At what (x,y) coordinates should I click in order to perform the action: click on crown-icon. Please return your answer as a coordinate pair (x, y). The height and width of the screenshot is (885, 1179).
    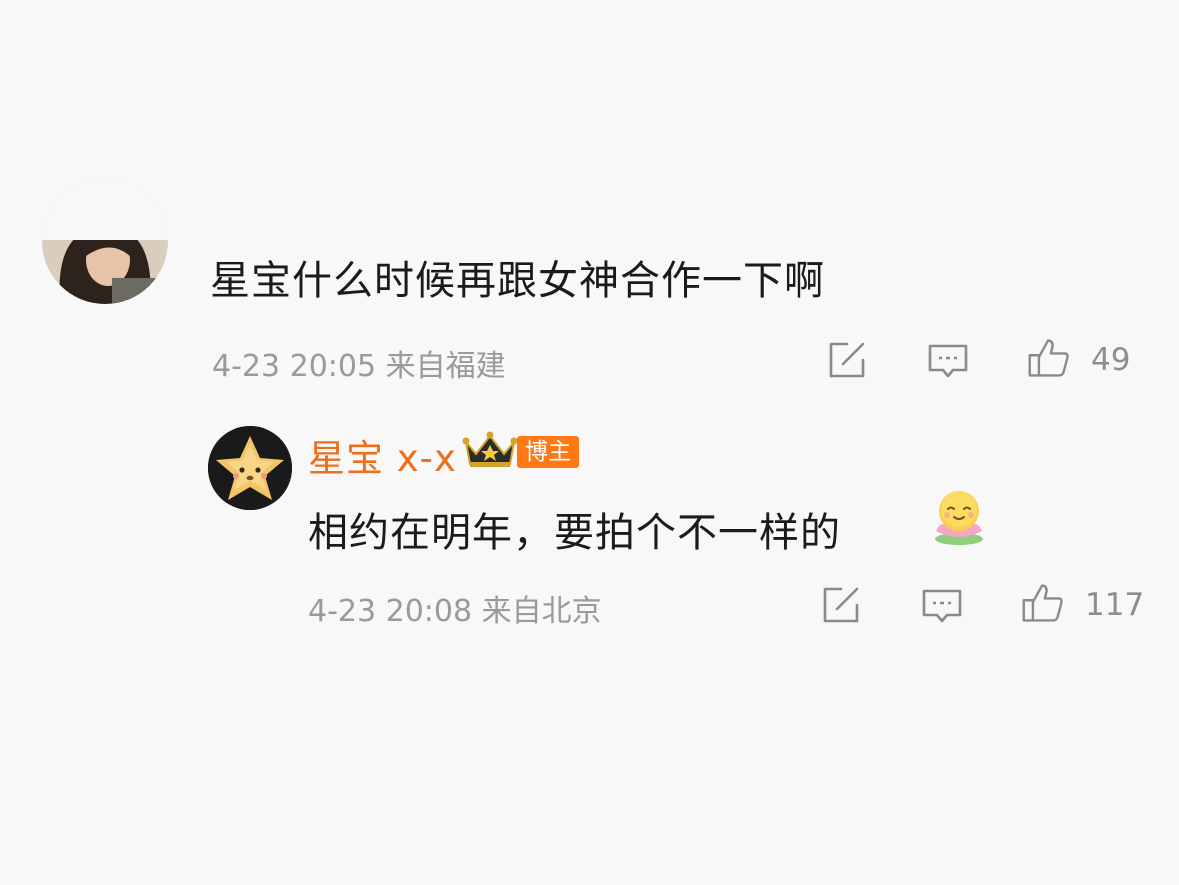
    Looking at the image, I should click on (490, 450).